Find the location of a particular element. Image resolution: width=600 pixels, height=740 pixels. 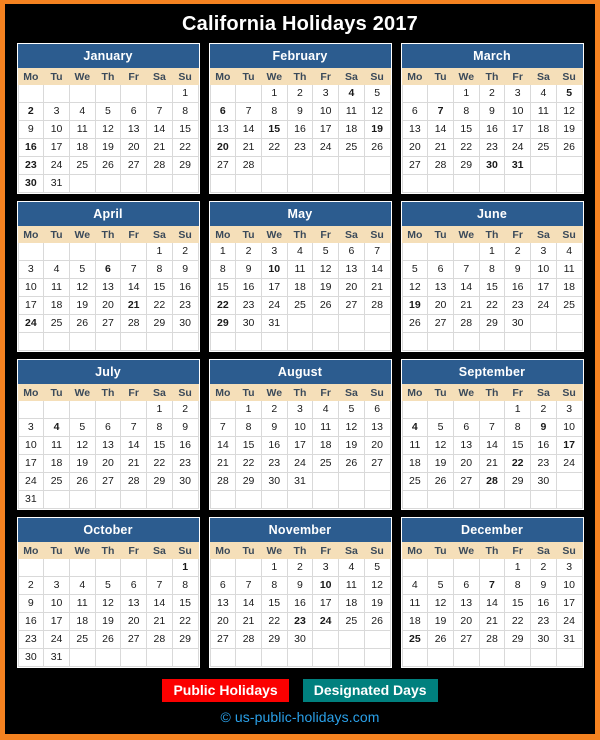

day-cell: 12 is located at coordinates (377, 111).